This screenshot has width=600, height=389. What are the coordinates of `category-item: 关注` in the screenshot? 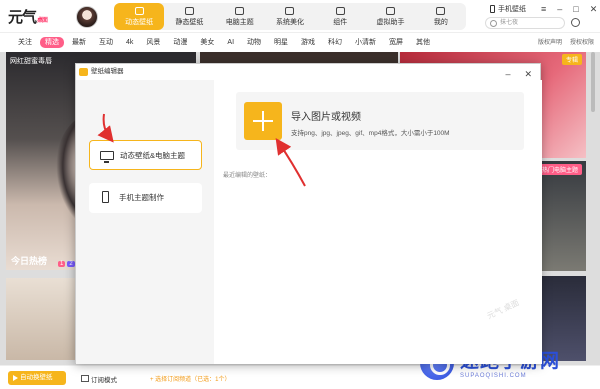 It's located at (25, 42).